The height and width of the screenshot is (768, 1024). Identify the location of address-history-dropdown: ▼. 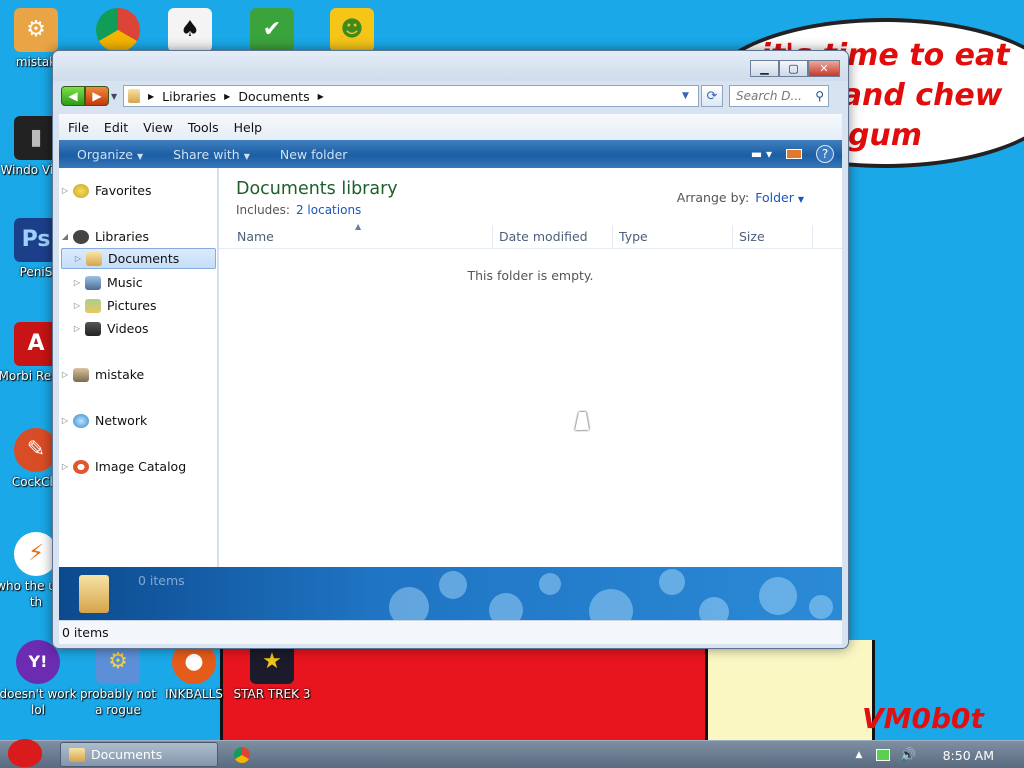
(690, 96).